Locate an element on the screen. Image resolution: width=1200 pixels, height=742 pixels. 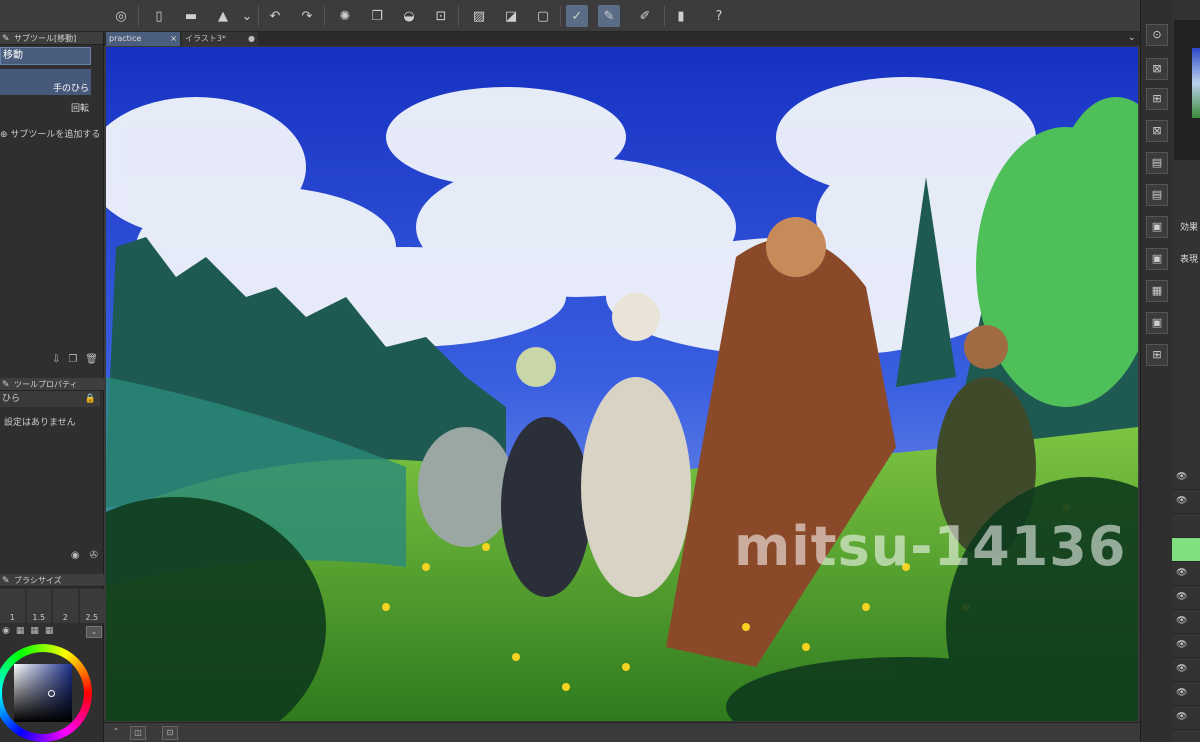
color-set-tab-icon: ▦ is located at coordinates (20, 634).